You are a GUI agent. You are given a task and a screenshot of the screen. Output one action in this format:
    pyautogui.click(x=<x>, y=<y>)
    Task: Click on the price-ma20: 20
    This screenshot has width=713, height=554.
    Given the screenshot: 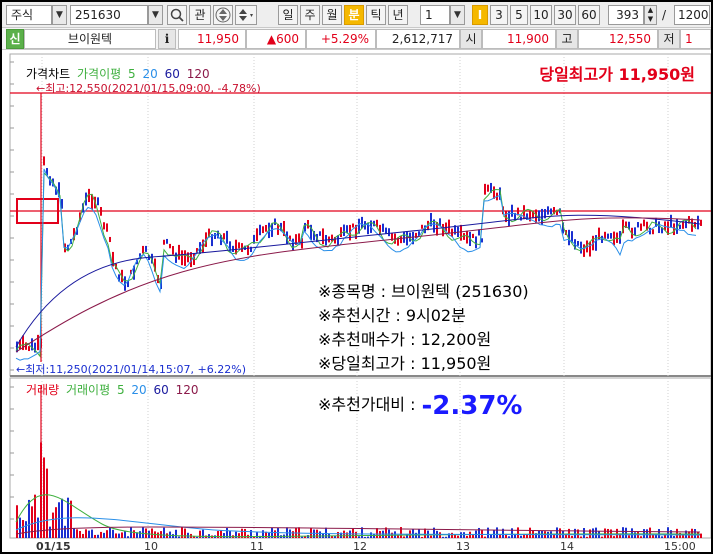 What is the action you would take?
    pyautogui.click(x=150, y=74)
    